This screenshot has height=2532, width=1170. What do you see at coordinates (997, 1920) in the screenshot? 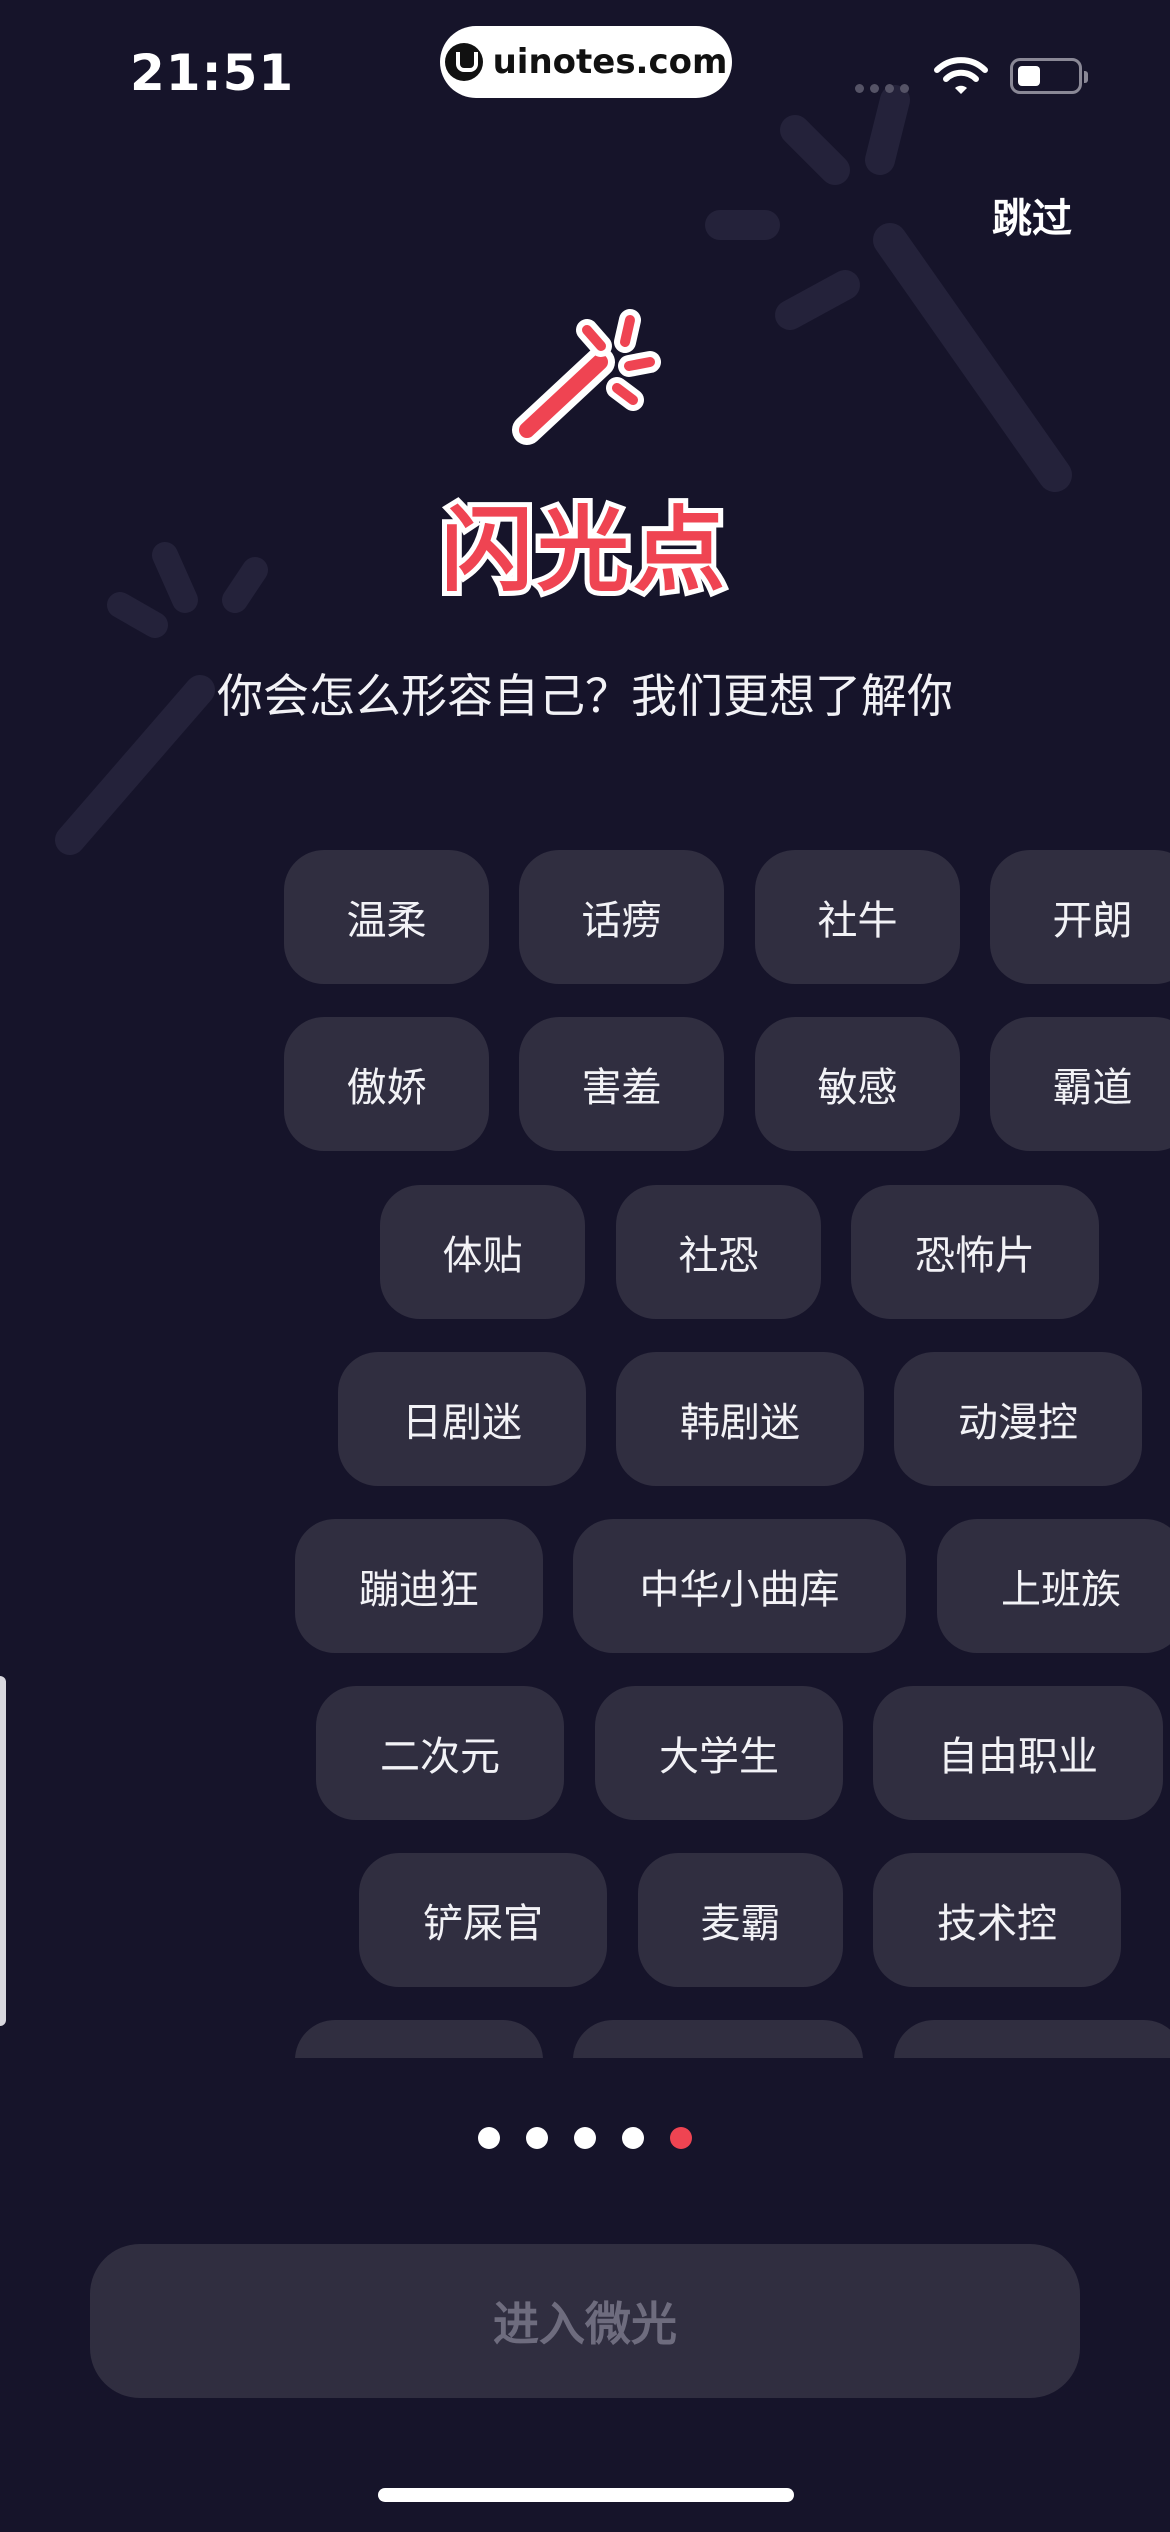
I see `tag-button: 技术控` at bounding box center [997, 1920].